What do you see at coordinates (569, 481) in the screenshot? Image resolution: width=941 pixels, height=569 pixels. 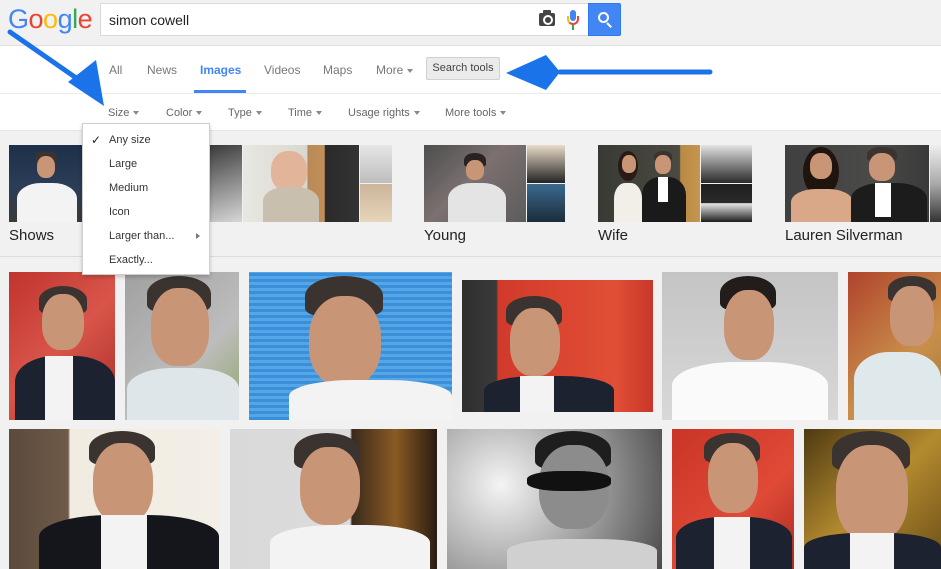 I see `sunglasses` at bounding box center [569, 481].